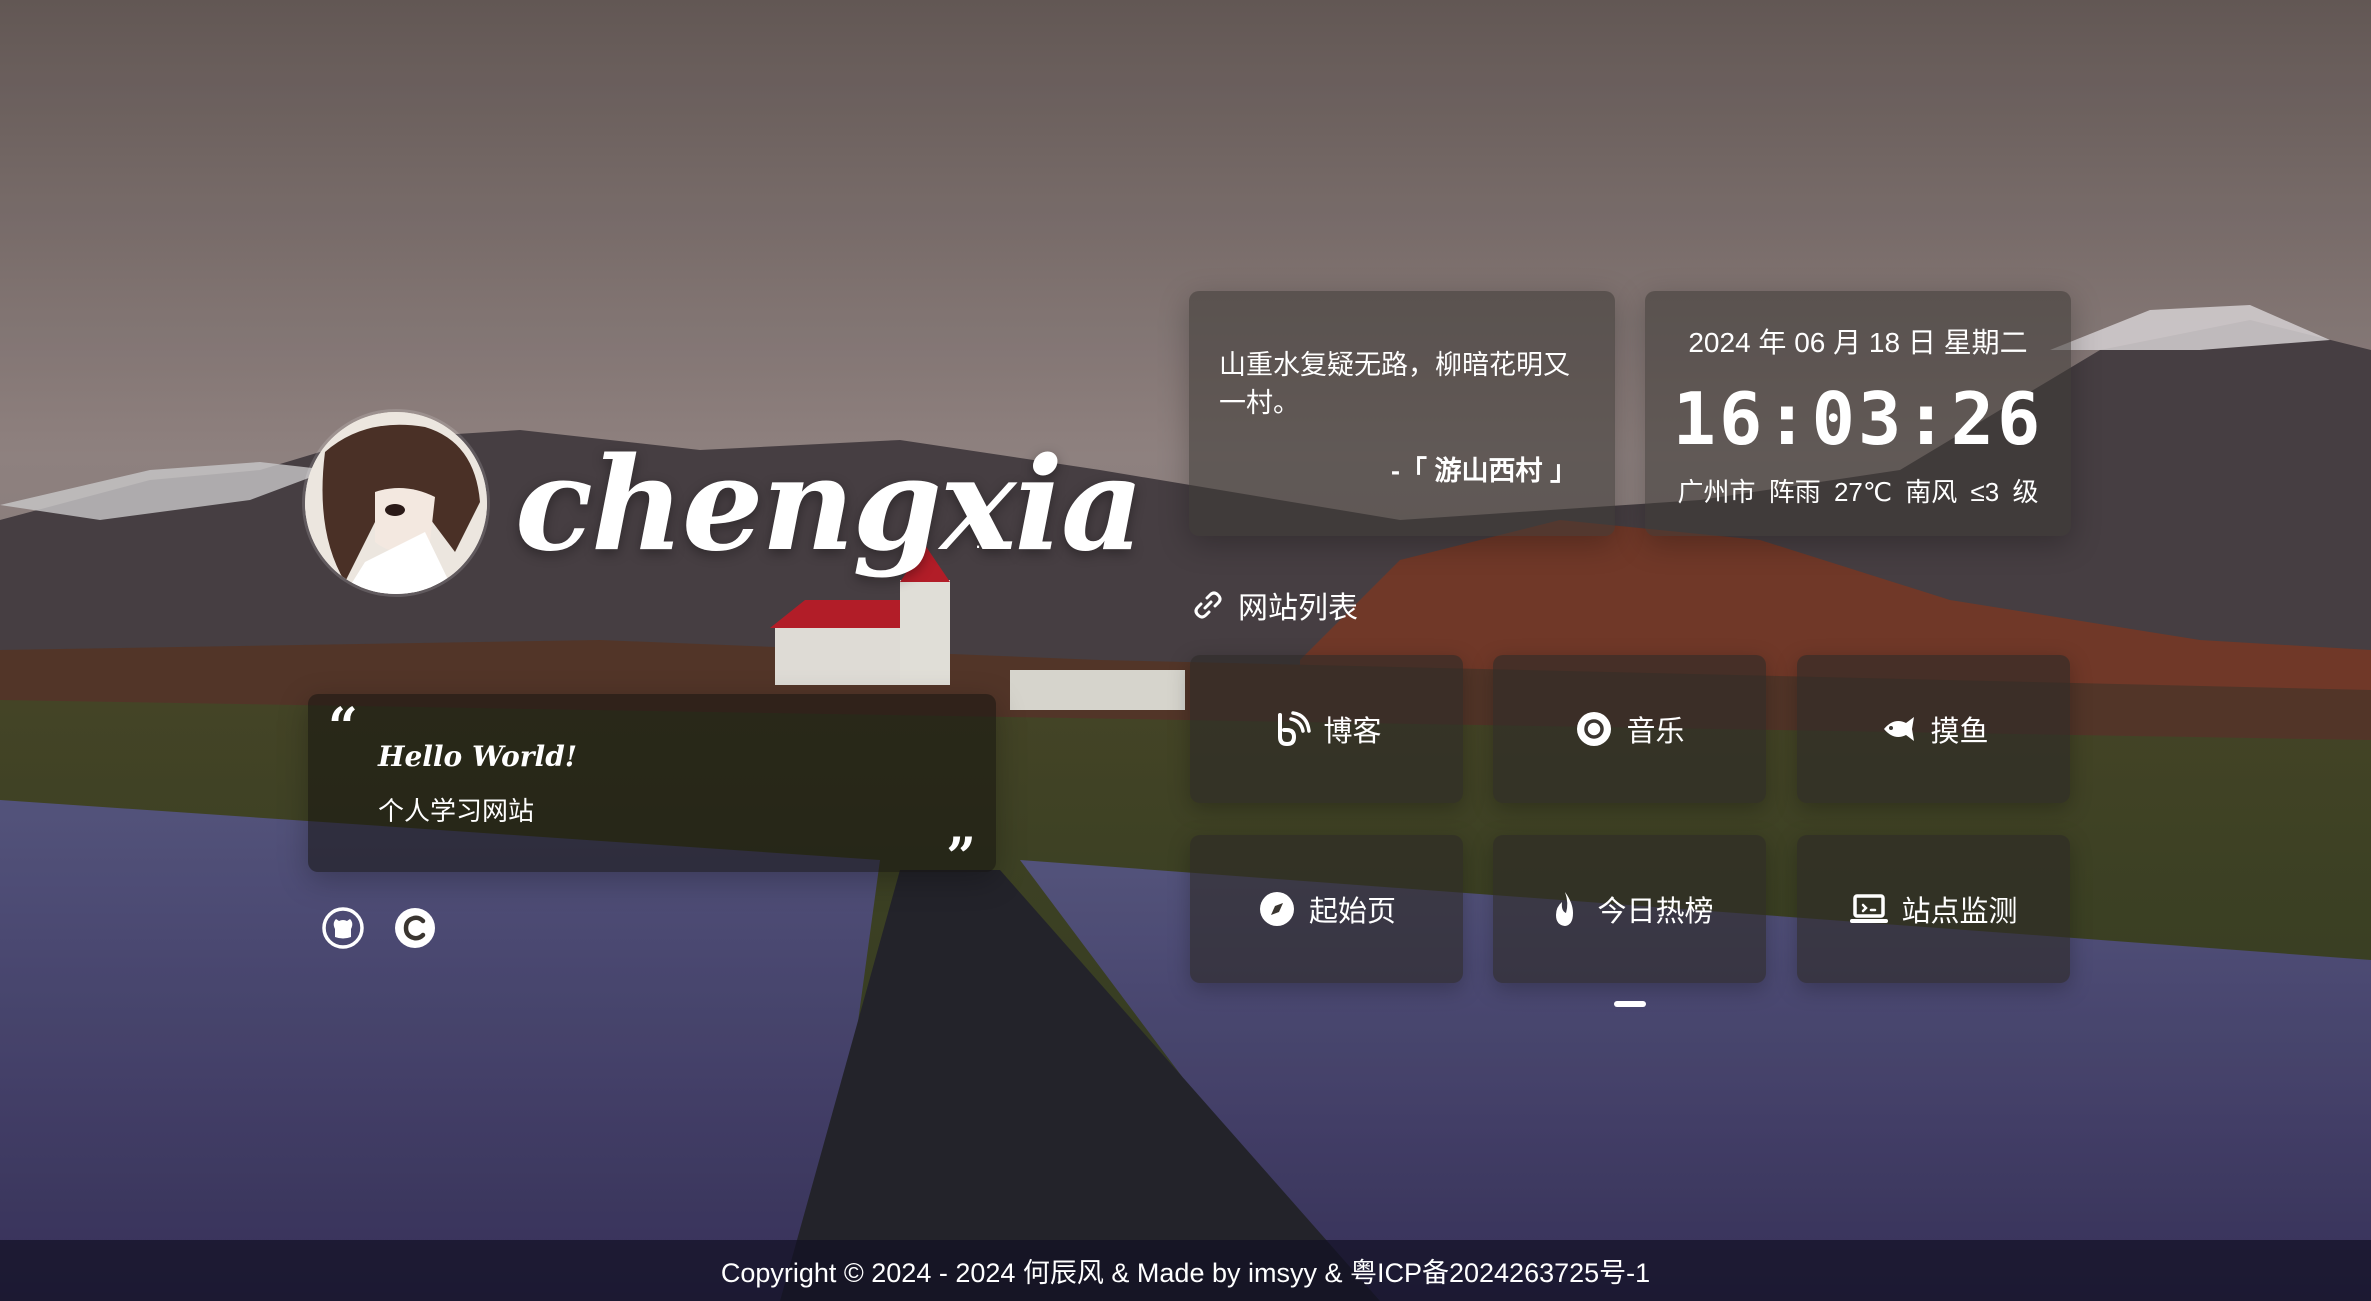 This screenshot has width=2371, height=1301. I want to click on blog-icon, so click(1295, 729).